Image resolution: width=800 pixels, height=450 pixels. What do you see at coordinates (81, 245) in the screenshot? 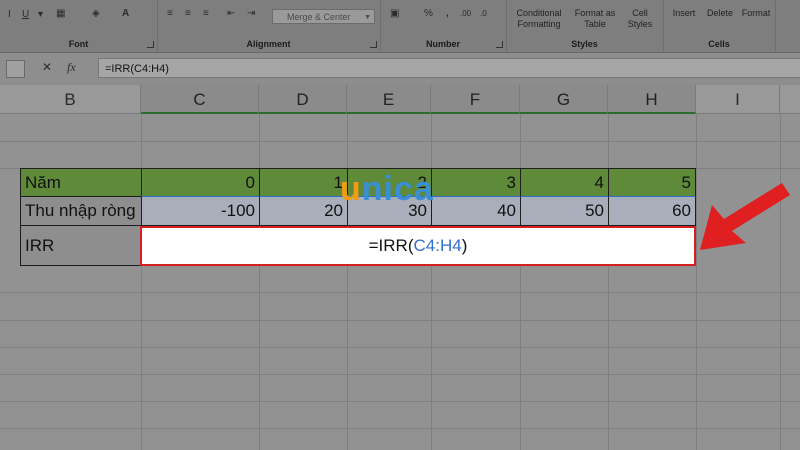
I see `irr-label-cell: IRR` at bounding box center [81, 245].